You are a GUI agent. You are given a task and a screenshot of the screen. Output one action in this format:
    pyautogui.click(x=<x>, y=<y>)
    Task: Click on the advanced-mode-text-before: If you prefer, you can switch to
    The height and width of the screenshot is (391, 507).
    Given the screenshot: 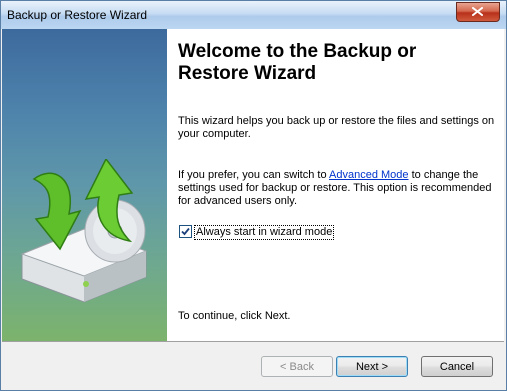 What is the action you would take?
    pyautogui.click(x=254, y=175)
    